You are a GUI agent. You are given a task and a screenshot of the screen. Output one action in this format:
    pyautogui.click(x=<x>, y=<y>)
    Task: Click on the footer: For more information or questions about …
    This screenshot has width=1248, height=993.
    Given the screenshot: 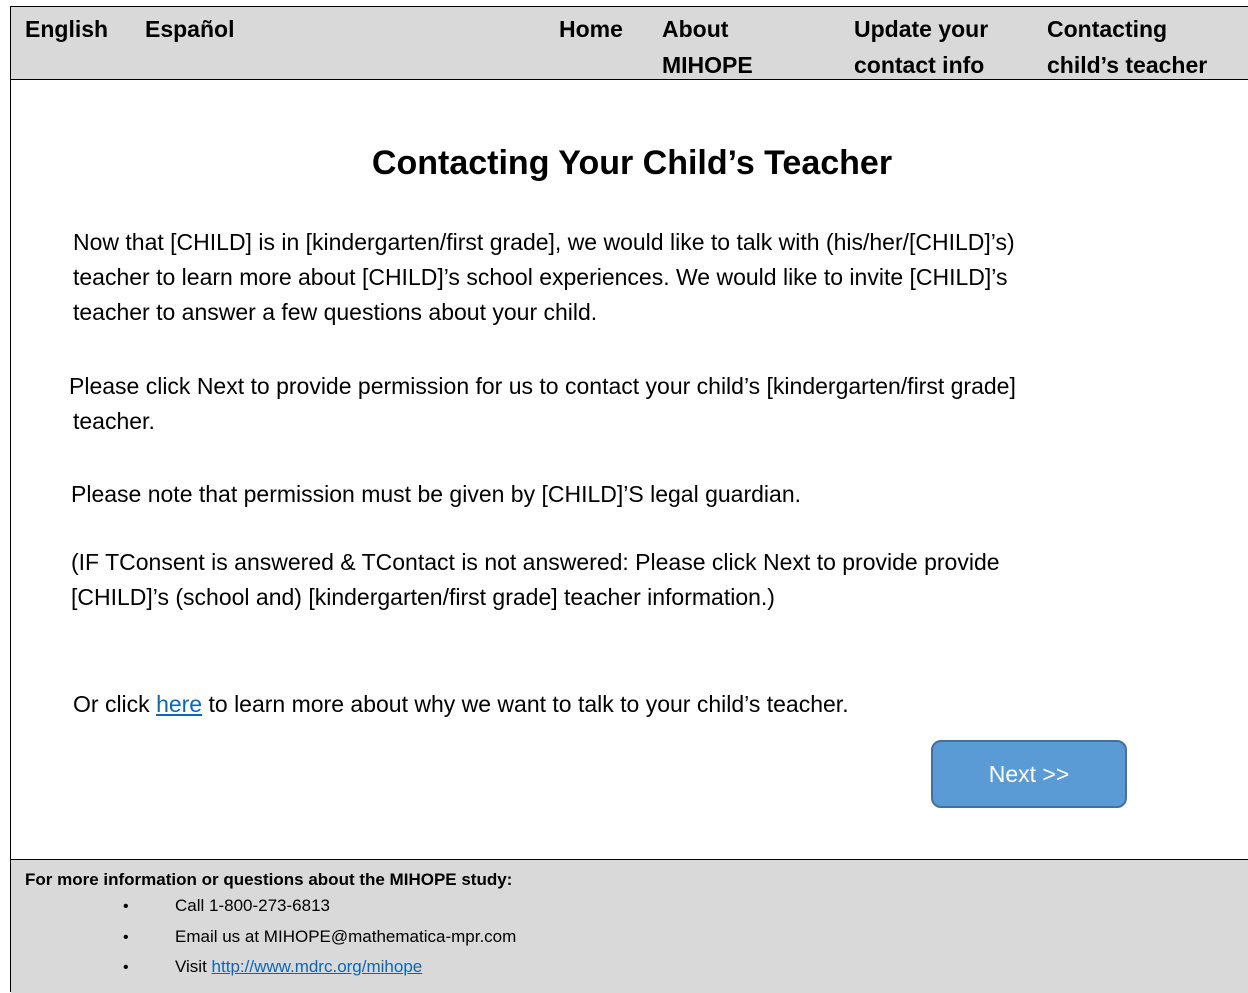 What is the action you would take?
    pyautogui.click(x=629, y=926)
    